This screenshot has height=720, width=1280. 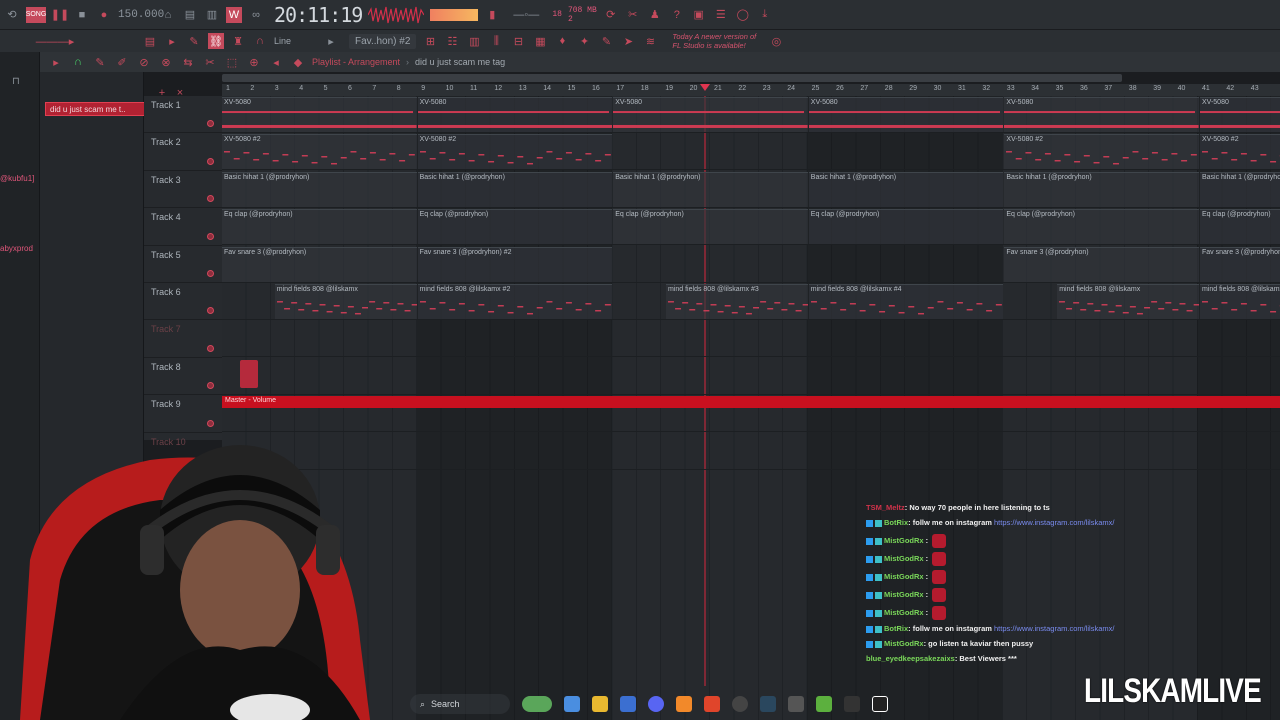 I want to click on tempo-display: 150.000, so click(x=141, y=15).